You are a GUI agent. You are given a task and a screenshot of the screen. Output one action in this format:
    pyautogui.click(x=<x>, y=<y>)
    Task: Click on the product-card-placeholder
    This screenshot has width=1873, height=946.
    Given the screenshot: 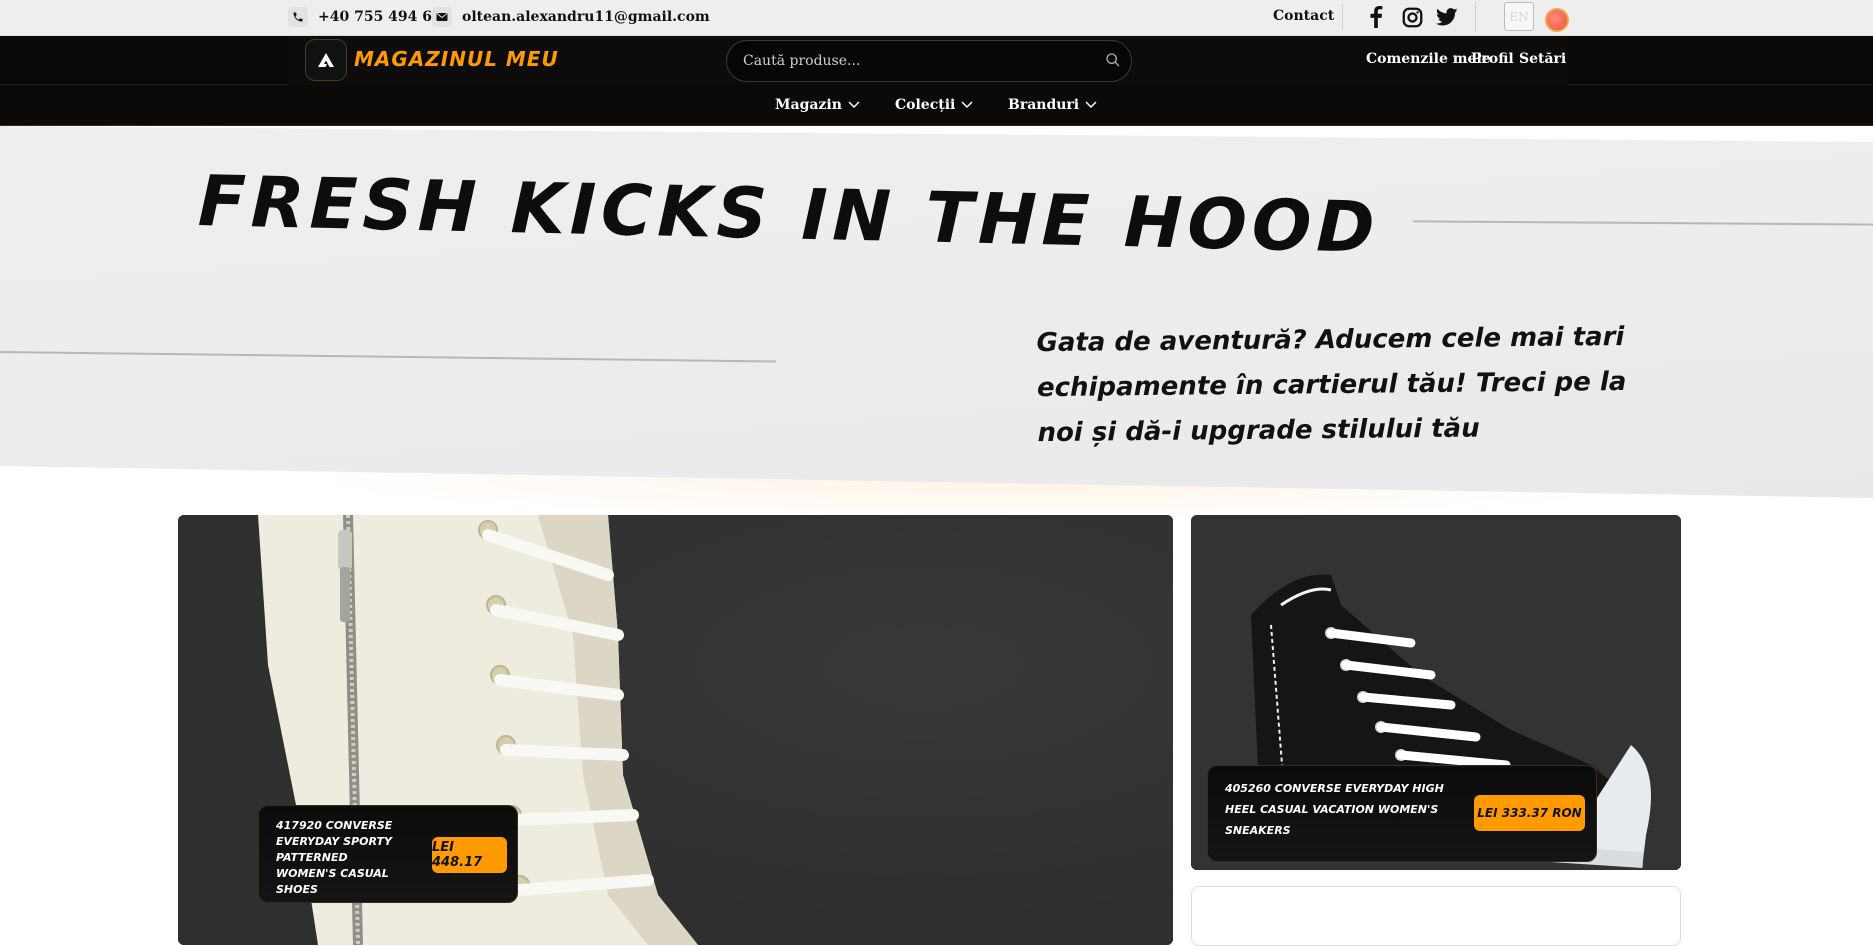 What is the action you would take?
    pyautogui.click(x=1436, y=916)
    